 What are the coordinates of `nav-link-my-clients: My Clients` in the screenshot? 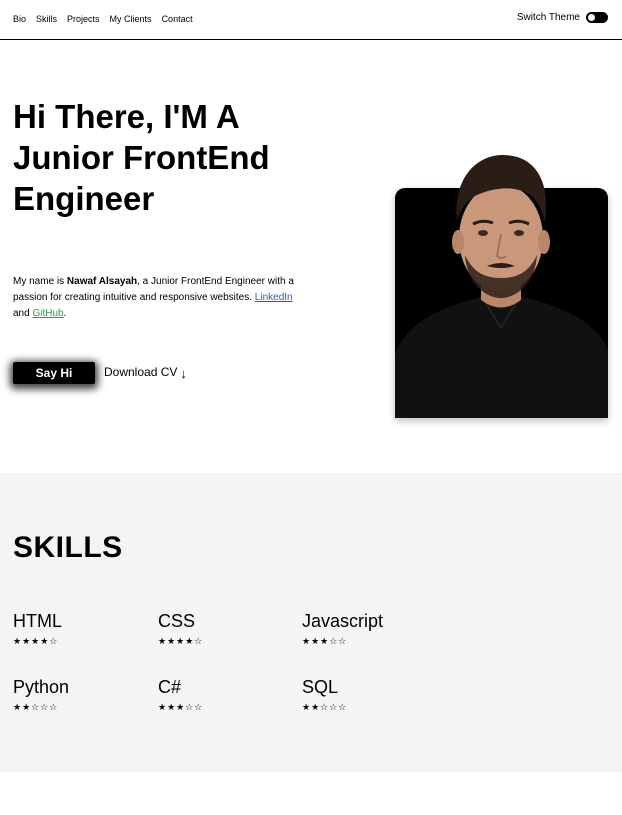 It's located at (131, 19).